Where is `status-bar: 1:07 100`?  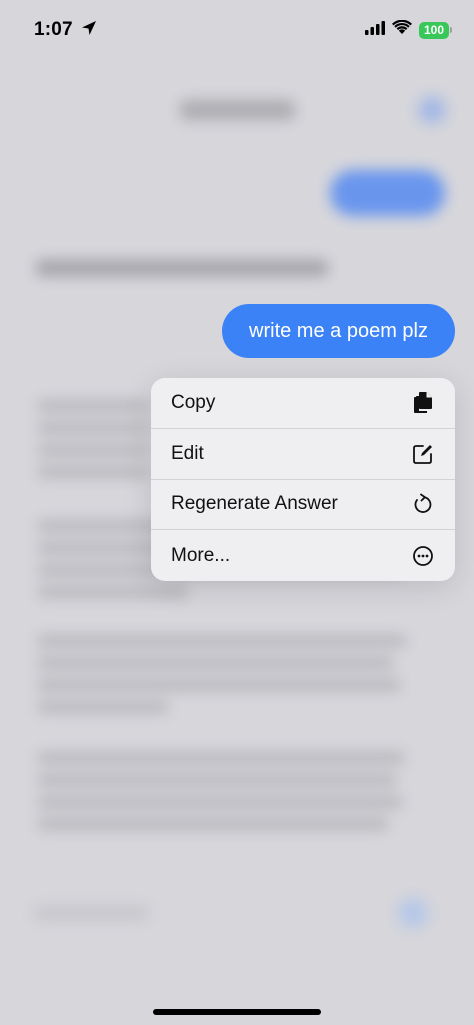
status-bar: 1:07 100 is located at coordinates (237, 30).